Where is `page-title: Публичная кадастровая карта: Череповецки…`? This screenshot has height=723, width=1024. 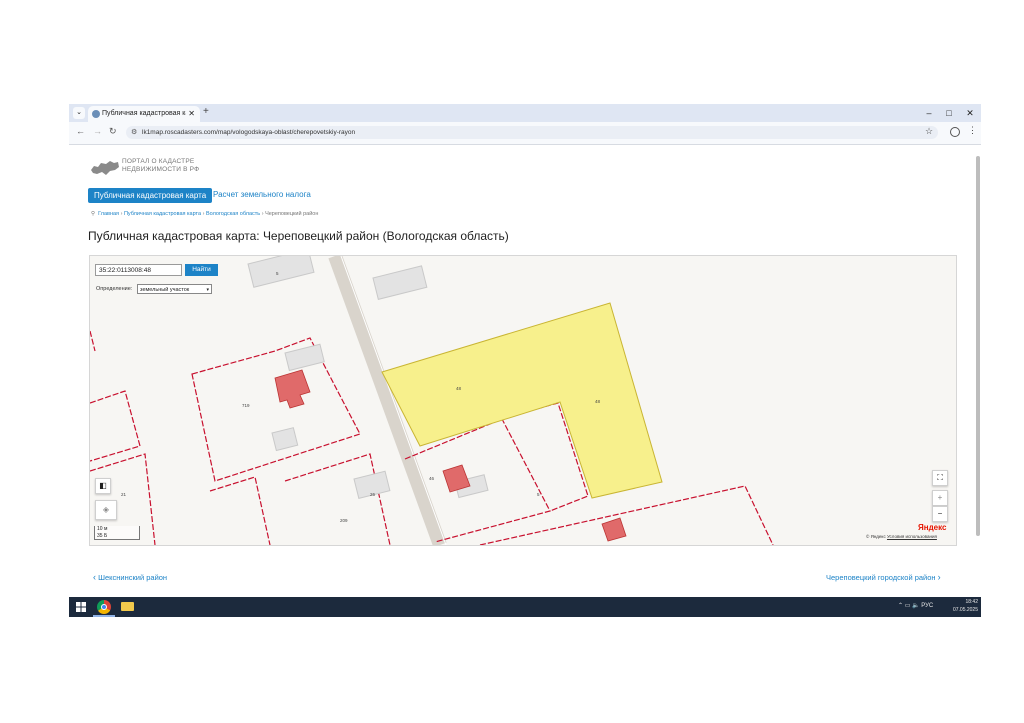 page-title: Публичная кадастровая карта: Череповецки… is located at coordinates (298, 236).